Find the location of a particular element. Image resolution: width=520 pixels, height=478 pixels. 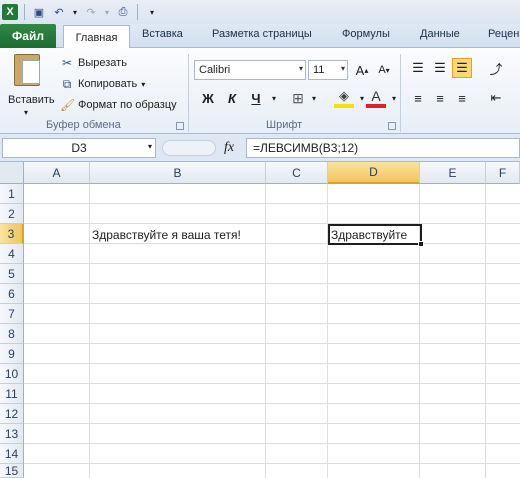

column-header-c: C is located at coordinates (297, 173).